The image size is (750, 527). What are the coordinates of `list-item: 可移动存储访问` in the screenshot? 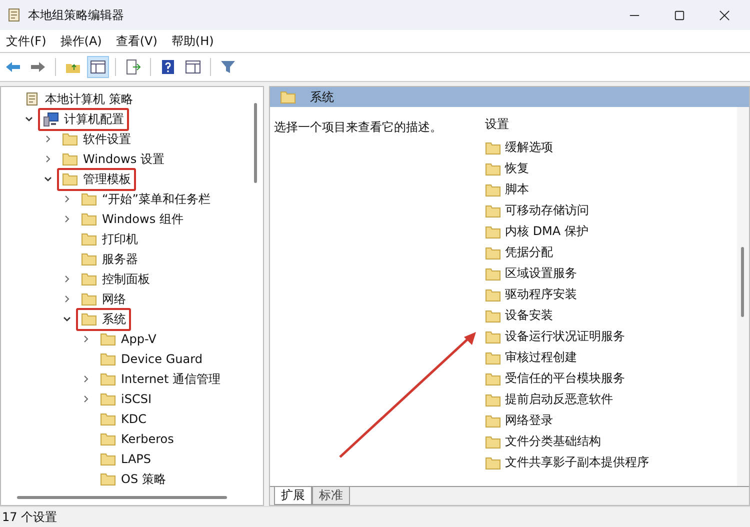 It's located at (608, 210).